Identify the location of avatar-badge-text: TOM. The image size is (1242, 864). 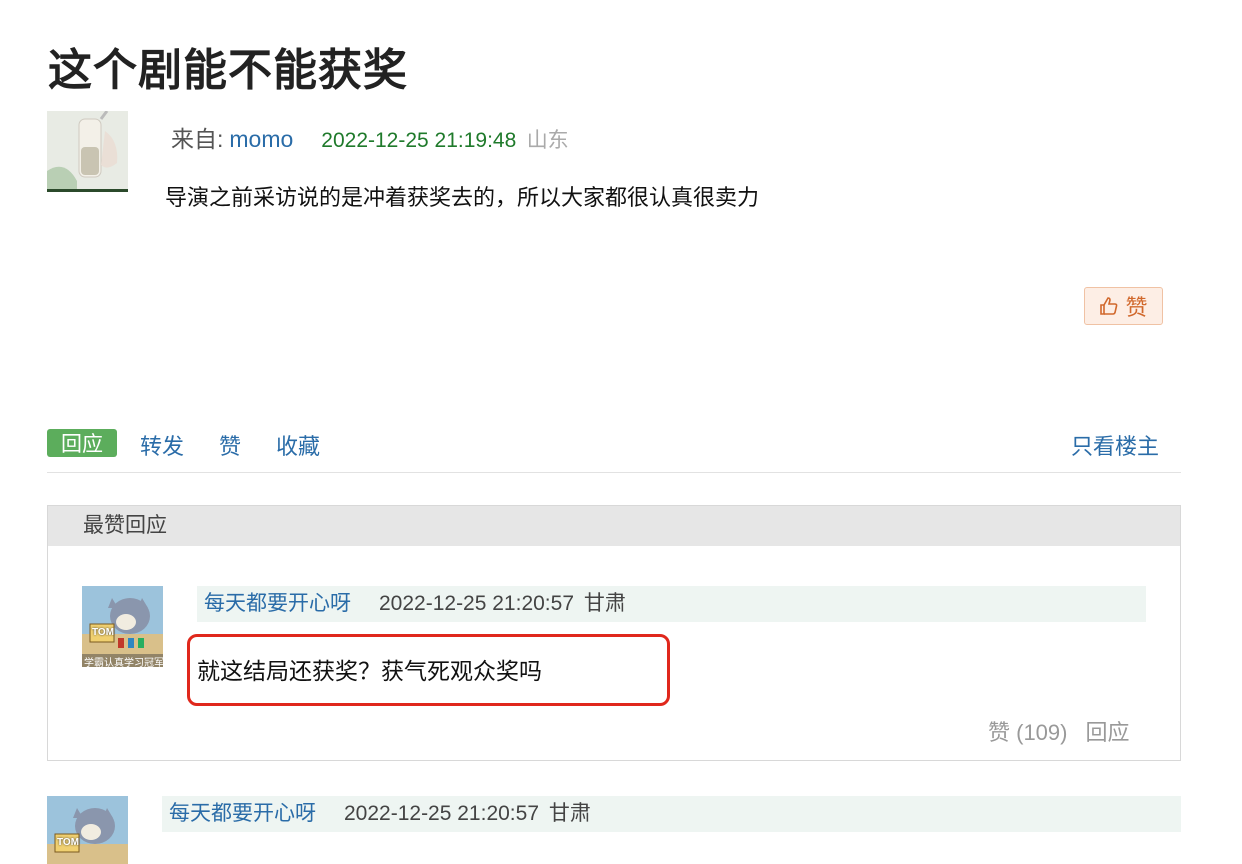
(103, 632).